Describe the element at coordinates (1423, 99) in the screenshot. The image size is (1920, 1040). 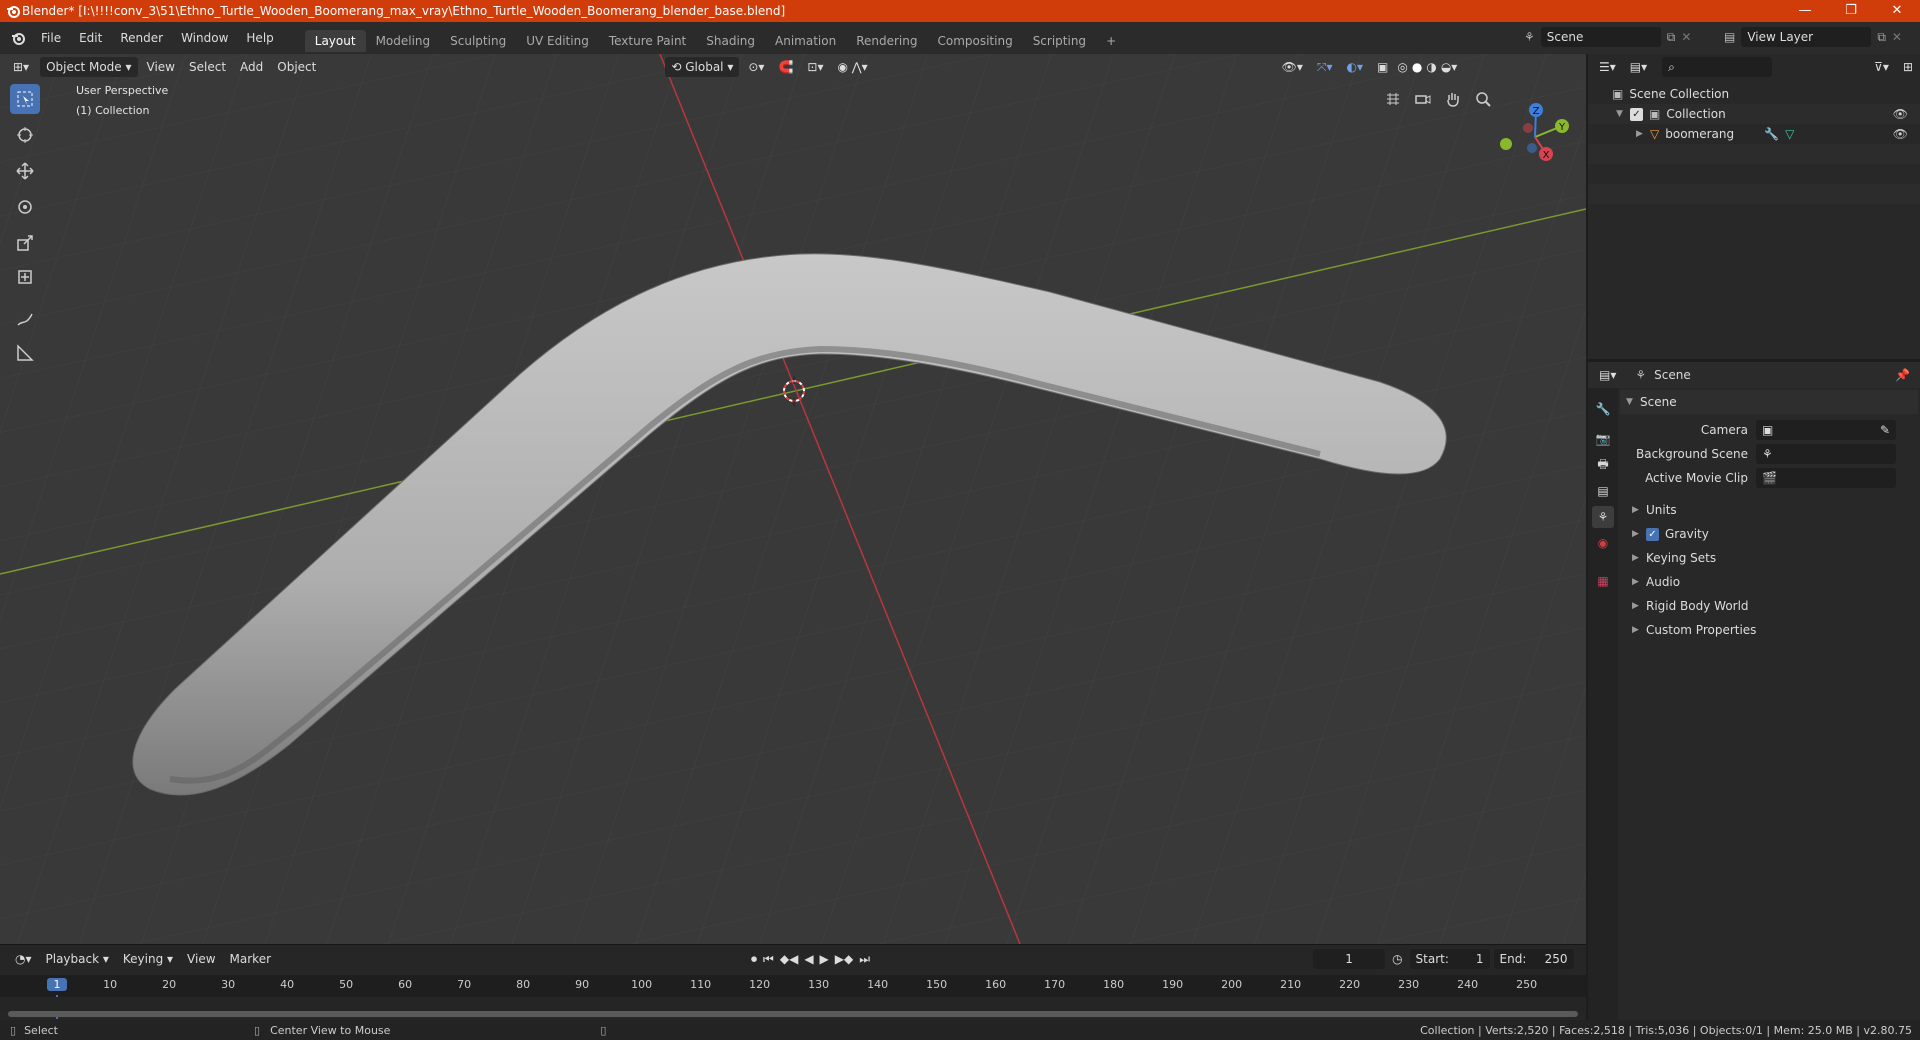
I see `camera-view-icon` at that location.